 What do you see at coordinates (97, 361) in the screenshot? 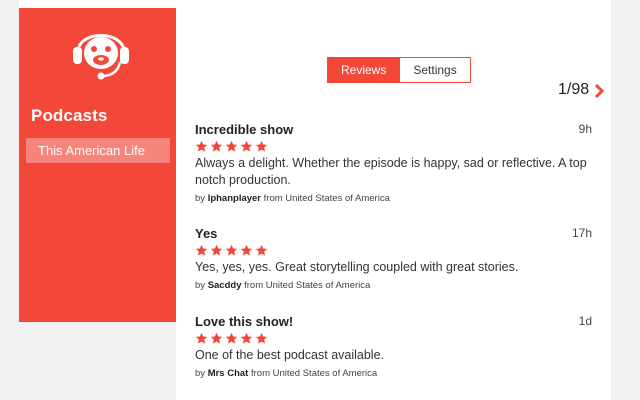
I see `sidebar-bottom-background` at bounding box center [97, 361].